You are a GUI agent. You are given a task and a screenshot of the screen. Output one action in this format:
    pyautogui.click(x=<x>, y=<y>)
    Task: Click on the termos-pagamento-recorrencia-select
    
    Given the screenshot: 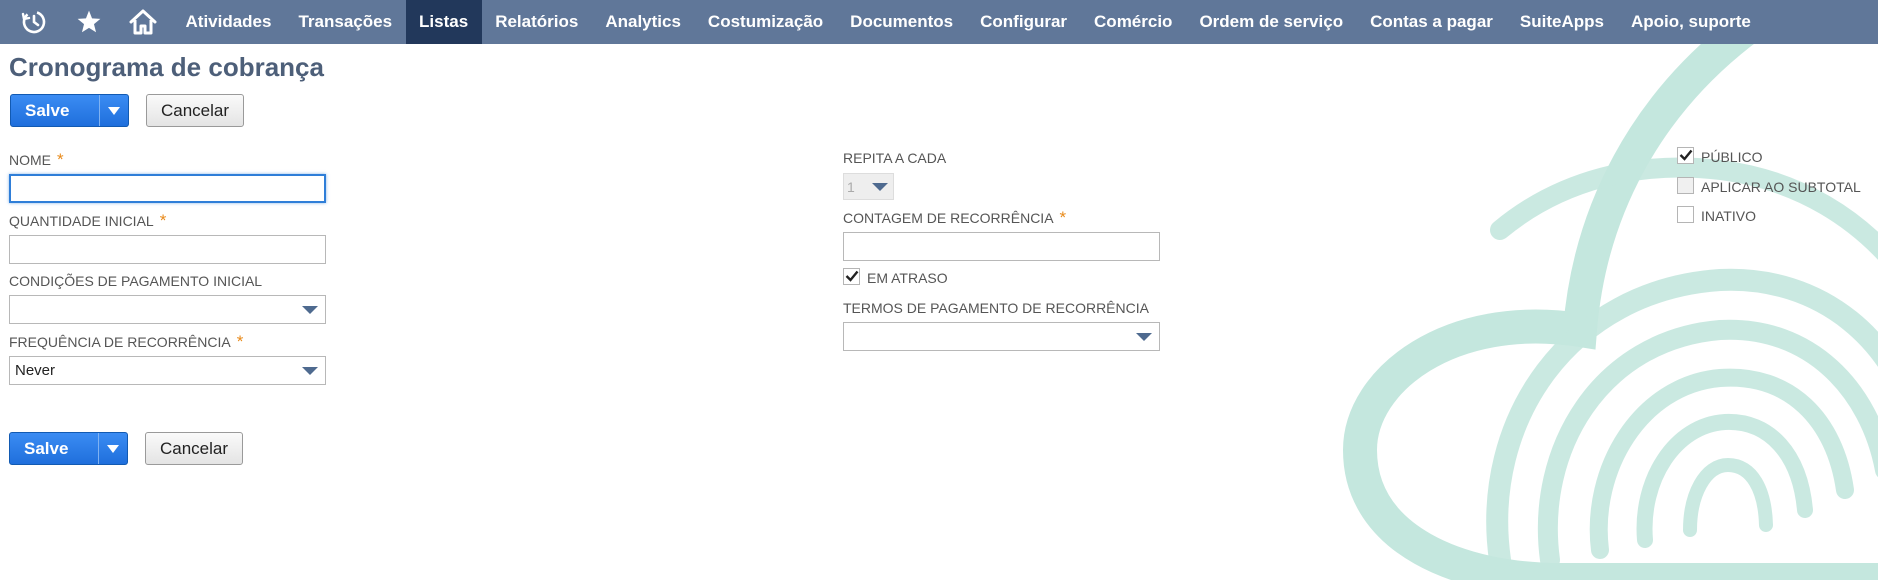 What is the action you would take?
    pyautogui.click(x=1001, y=336)
    